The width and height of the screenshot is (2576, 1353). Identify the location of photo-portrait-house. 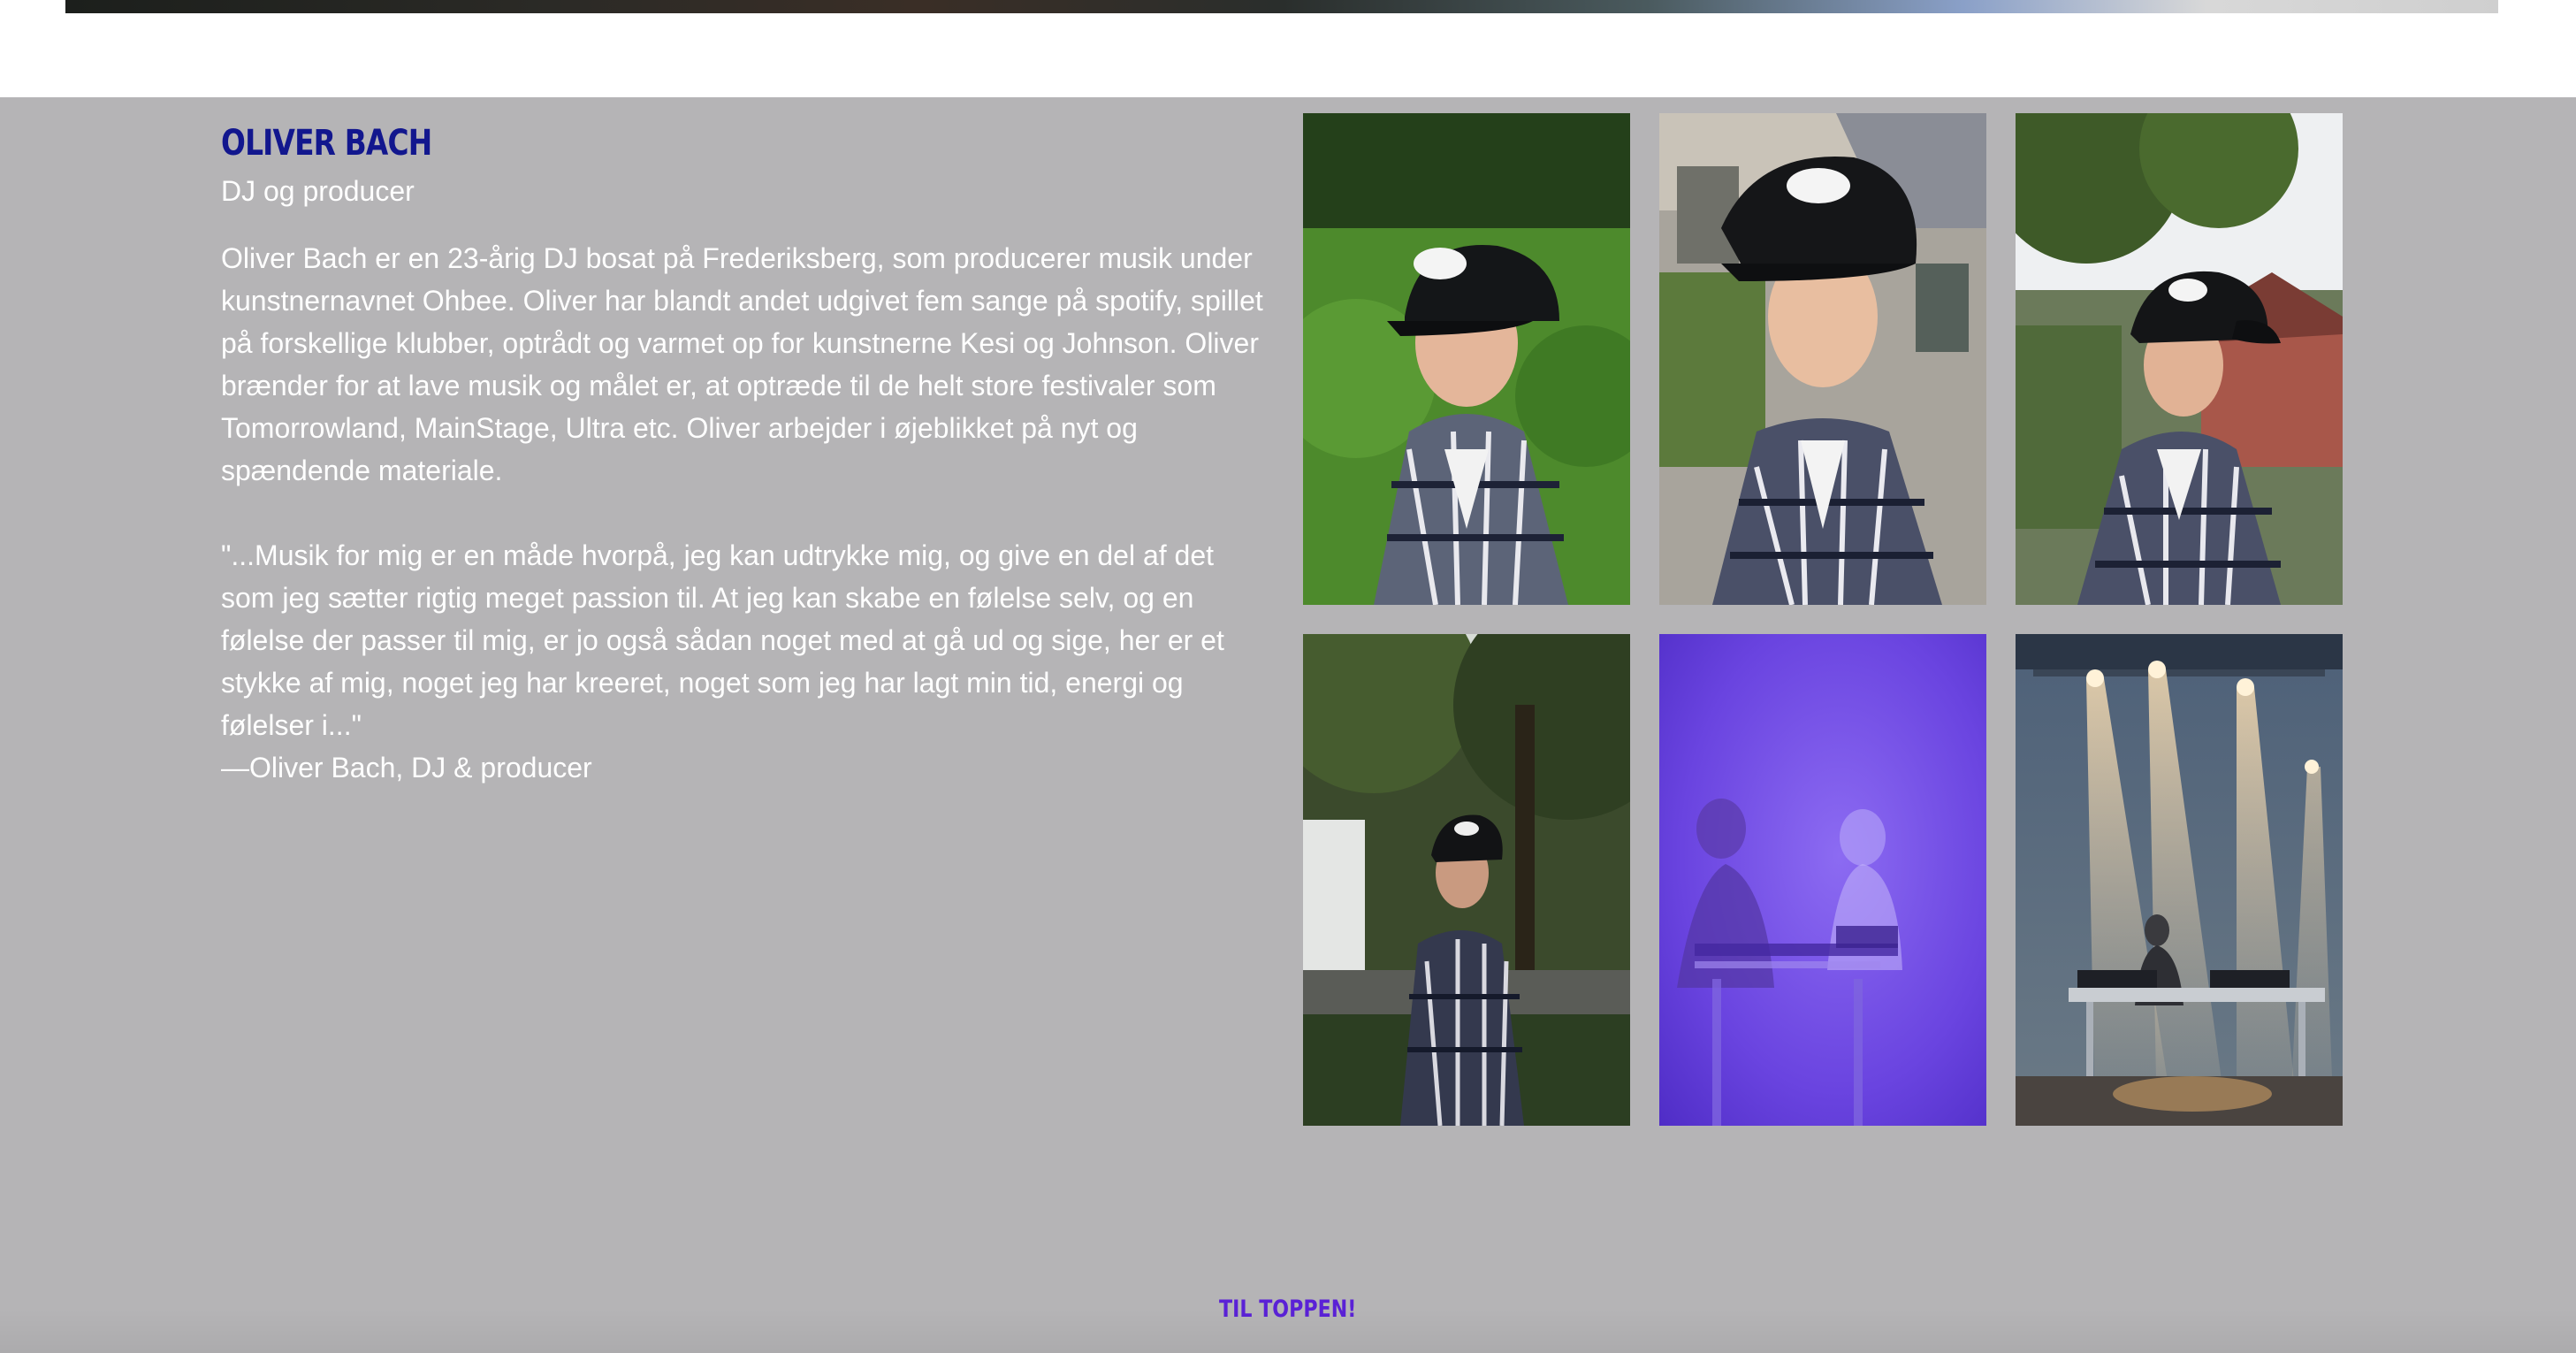
(1822, 359).